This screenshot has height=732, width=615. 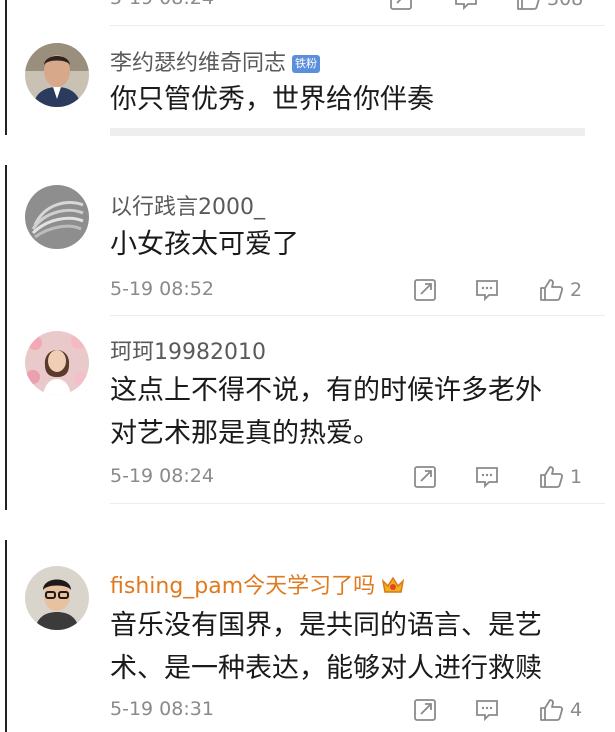 What do you see at coordinates (326, 625) in the screenshot?
I see `comment-text-line: 音乐没有国界，是共同的语言、是艺` at bounding box center [326, 625].